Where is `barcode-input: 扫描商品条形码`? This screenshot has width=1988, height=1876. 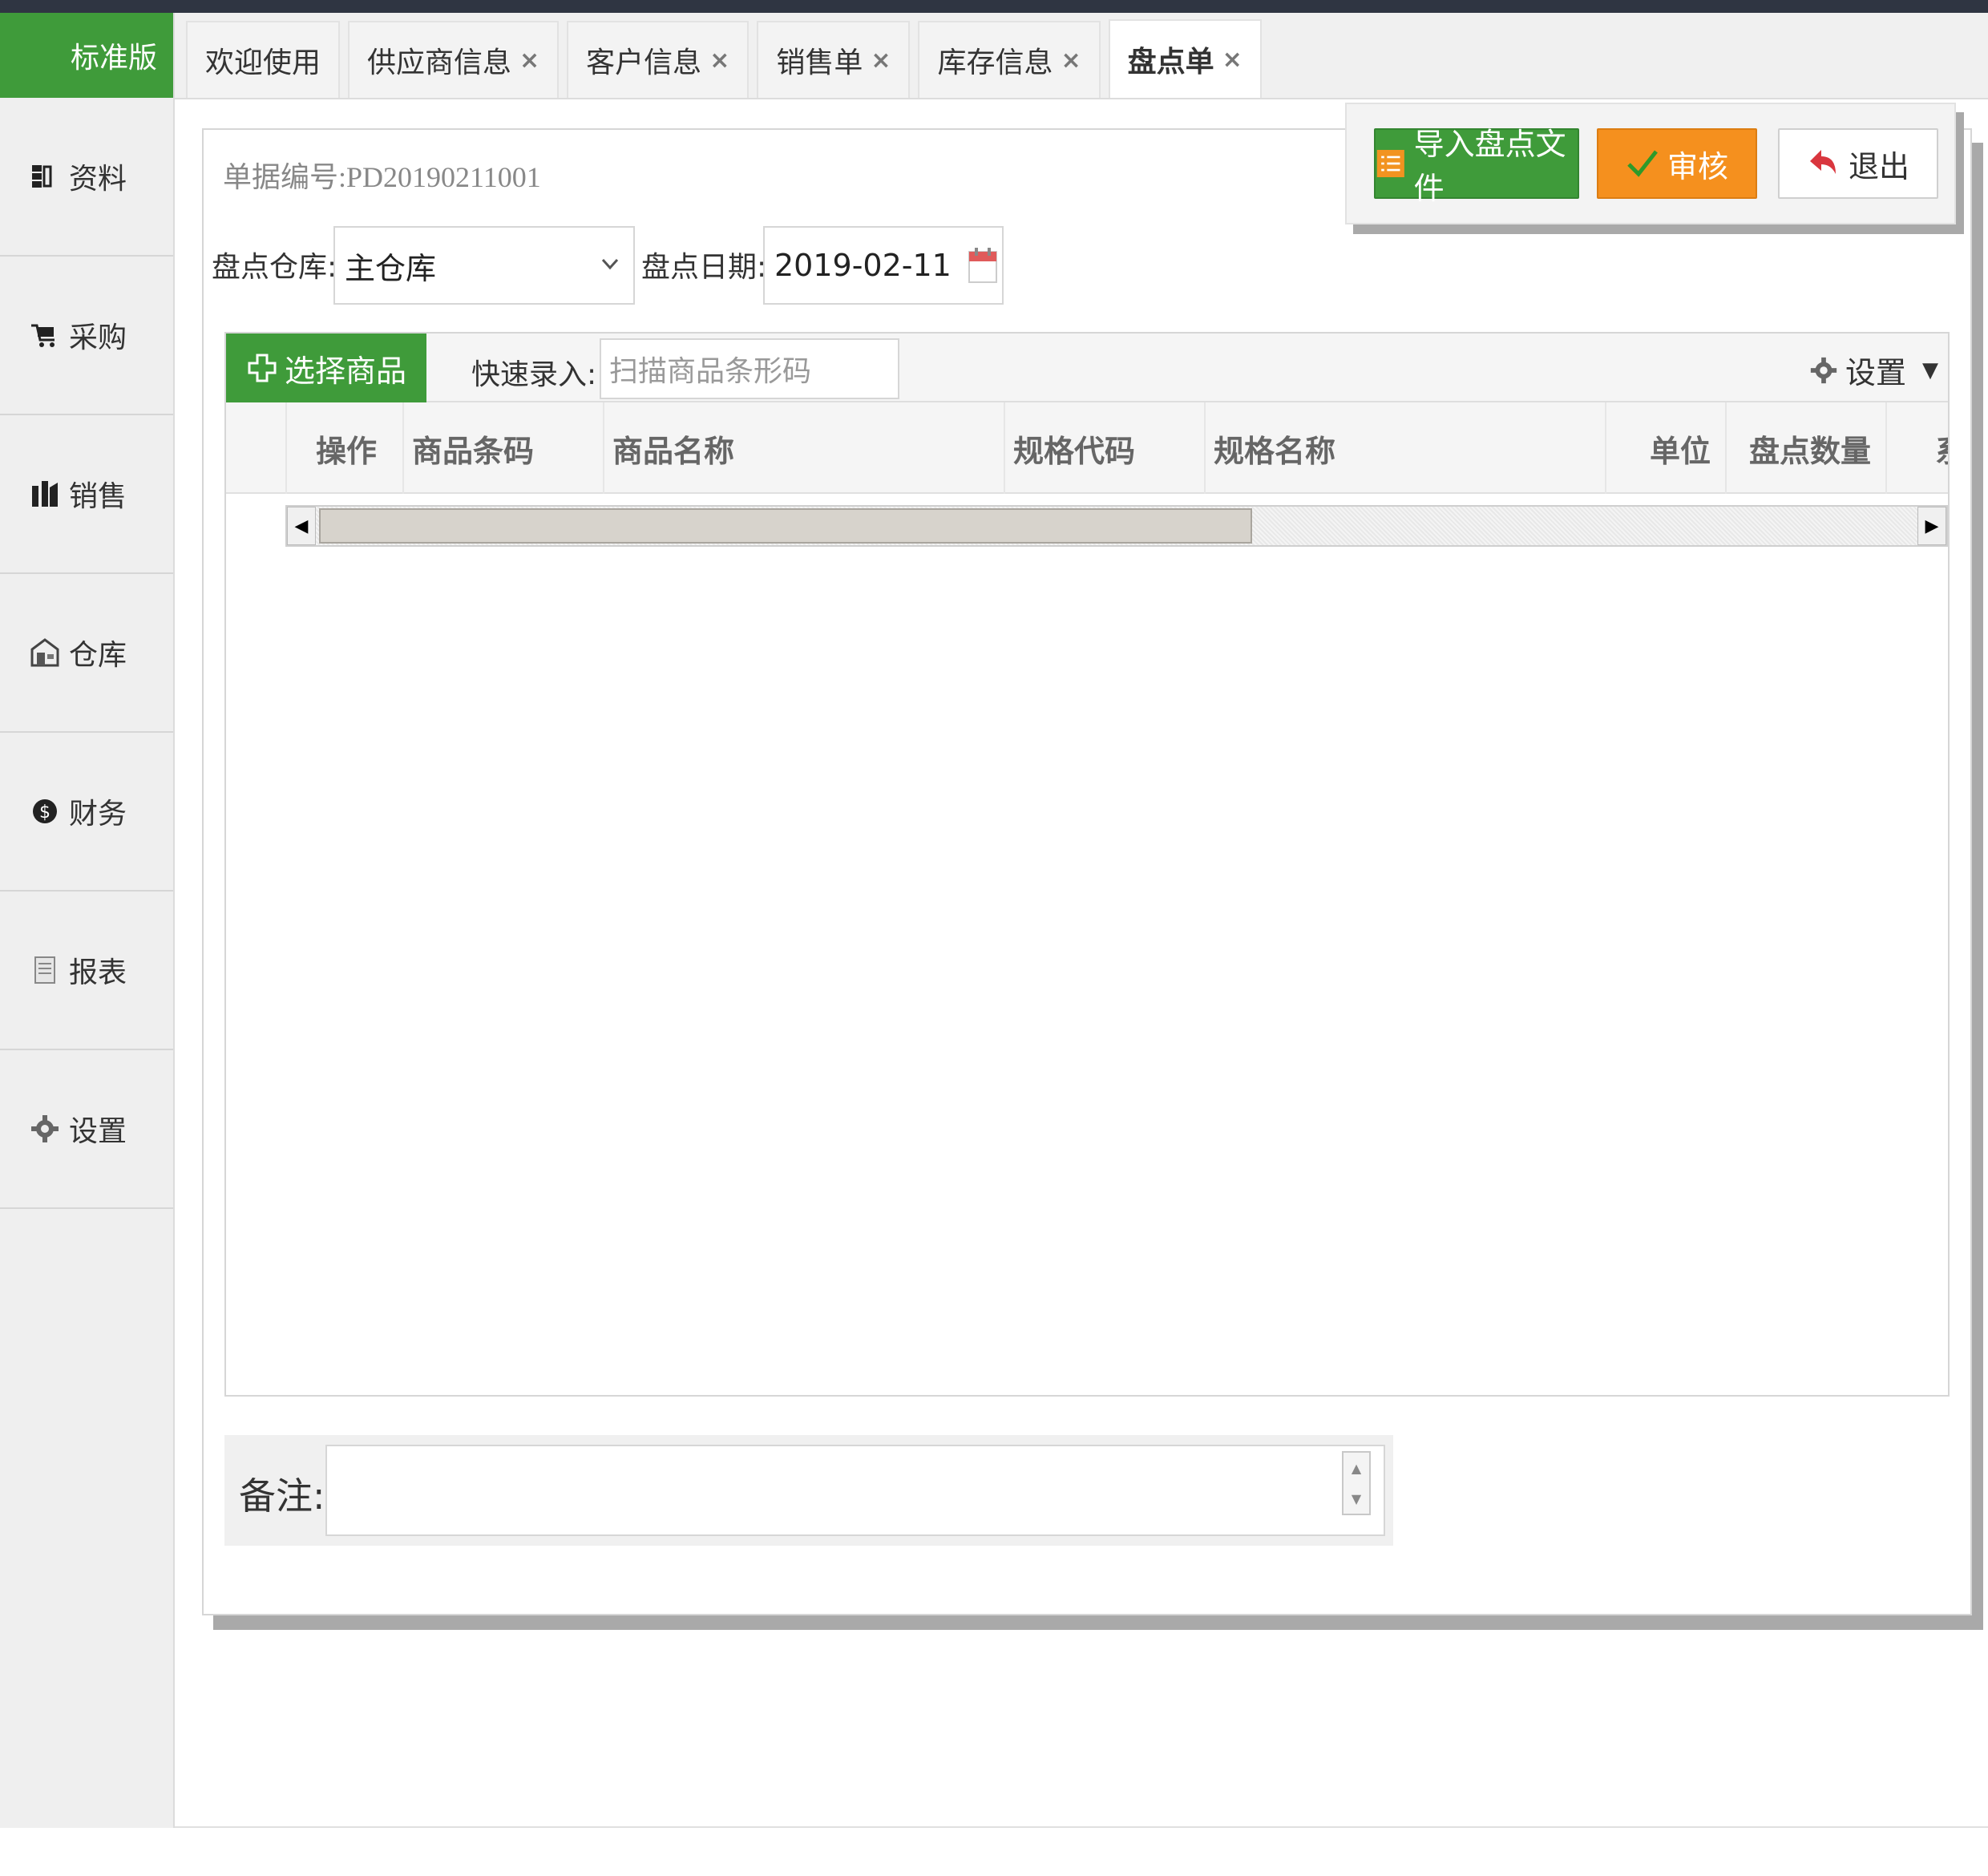
barcode-input: 扫描商品条形码 is located at coordinates (749, 369).